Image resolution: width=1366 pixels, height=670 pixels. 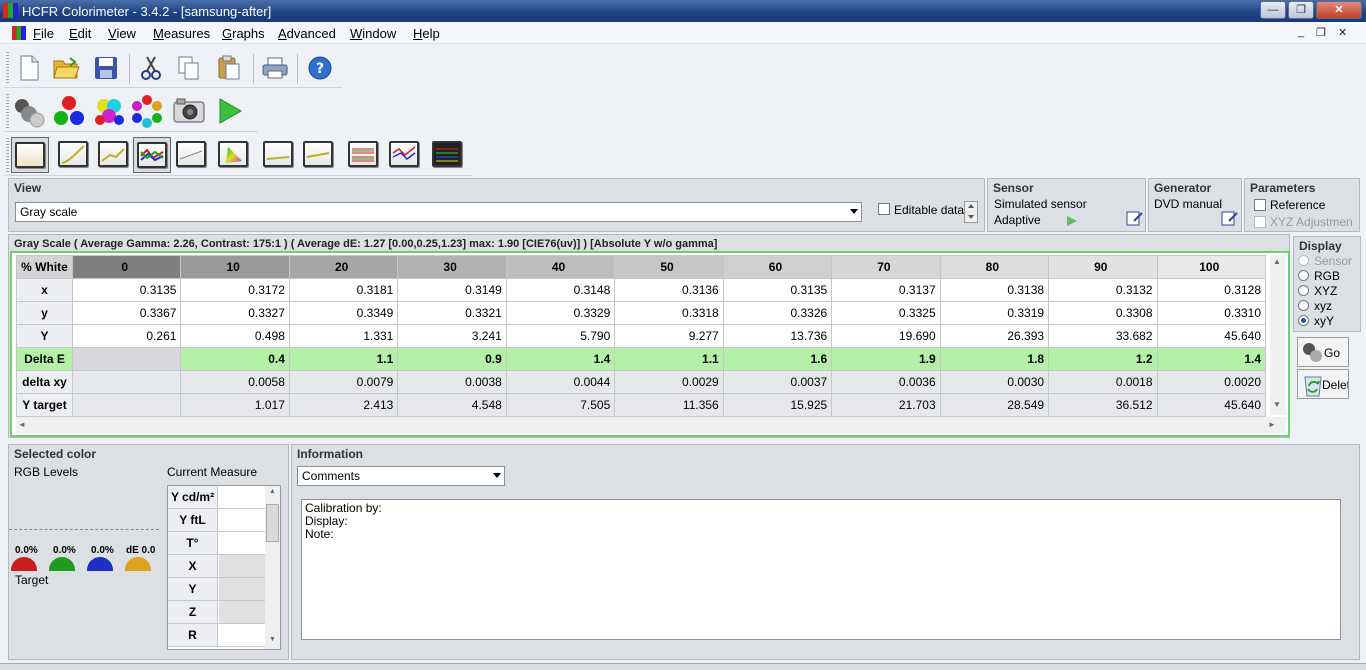 I want to click on gamma-graph-icon, so click(x=73, y=154).